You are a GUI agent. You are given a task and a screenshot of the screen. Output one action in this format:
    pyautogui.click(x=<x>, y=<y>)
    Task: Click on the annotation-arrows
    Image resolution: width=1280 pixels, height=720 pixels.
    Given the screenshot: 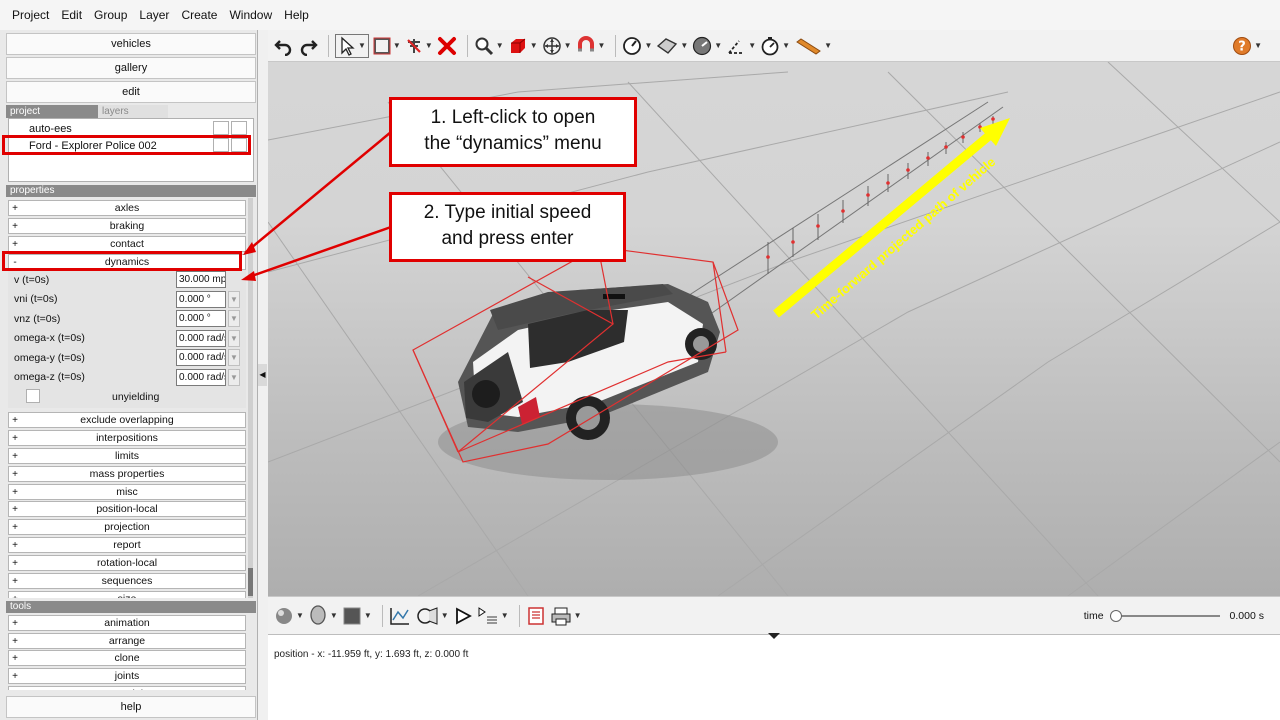 What is the action you would take?
    pyautogui.click(x=316, y=206)
    